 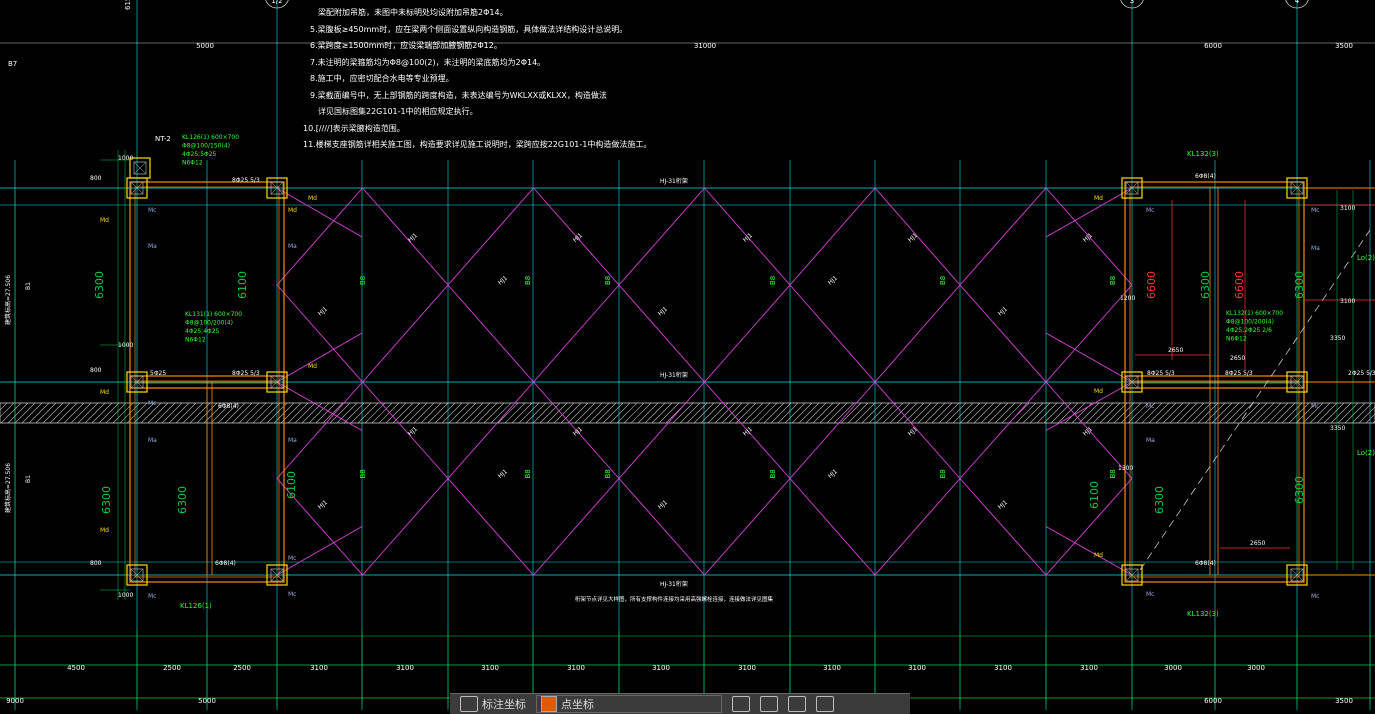 What do you see at coordinates (687, 413) in the screenshot?
I see `hatch-band-outline` at bounding box center [687, 413].